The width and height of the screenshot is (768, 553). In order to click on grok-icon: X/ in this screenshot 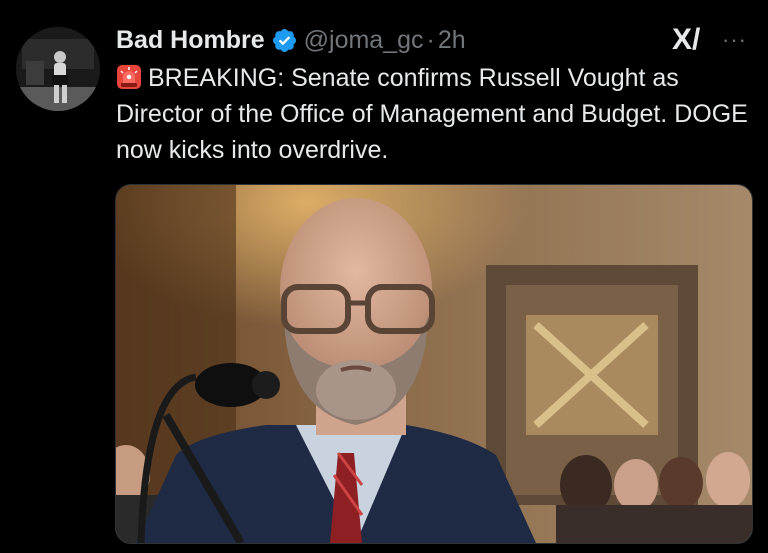, I will do `click(690, 40)`.